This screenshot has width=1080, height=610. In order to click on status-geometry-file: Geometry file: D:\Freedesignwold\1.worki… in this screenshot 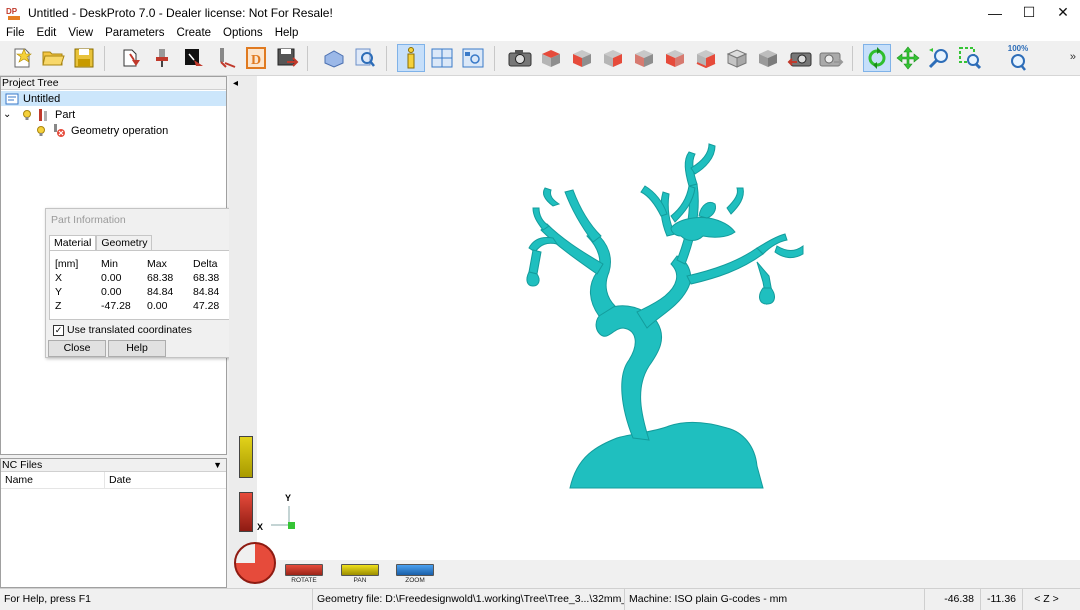, I will do `click(468, 599)`.